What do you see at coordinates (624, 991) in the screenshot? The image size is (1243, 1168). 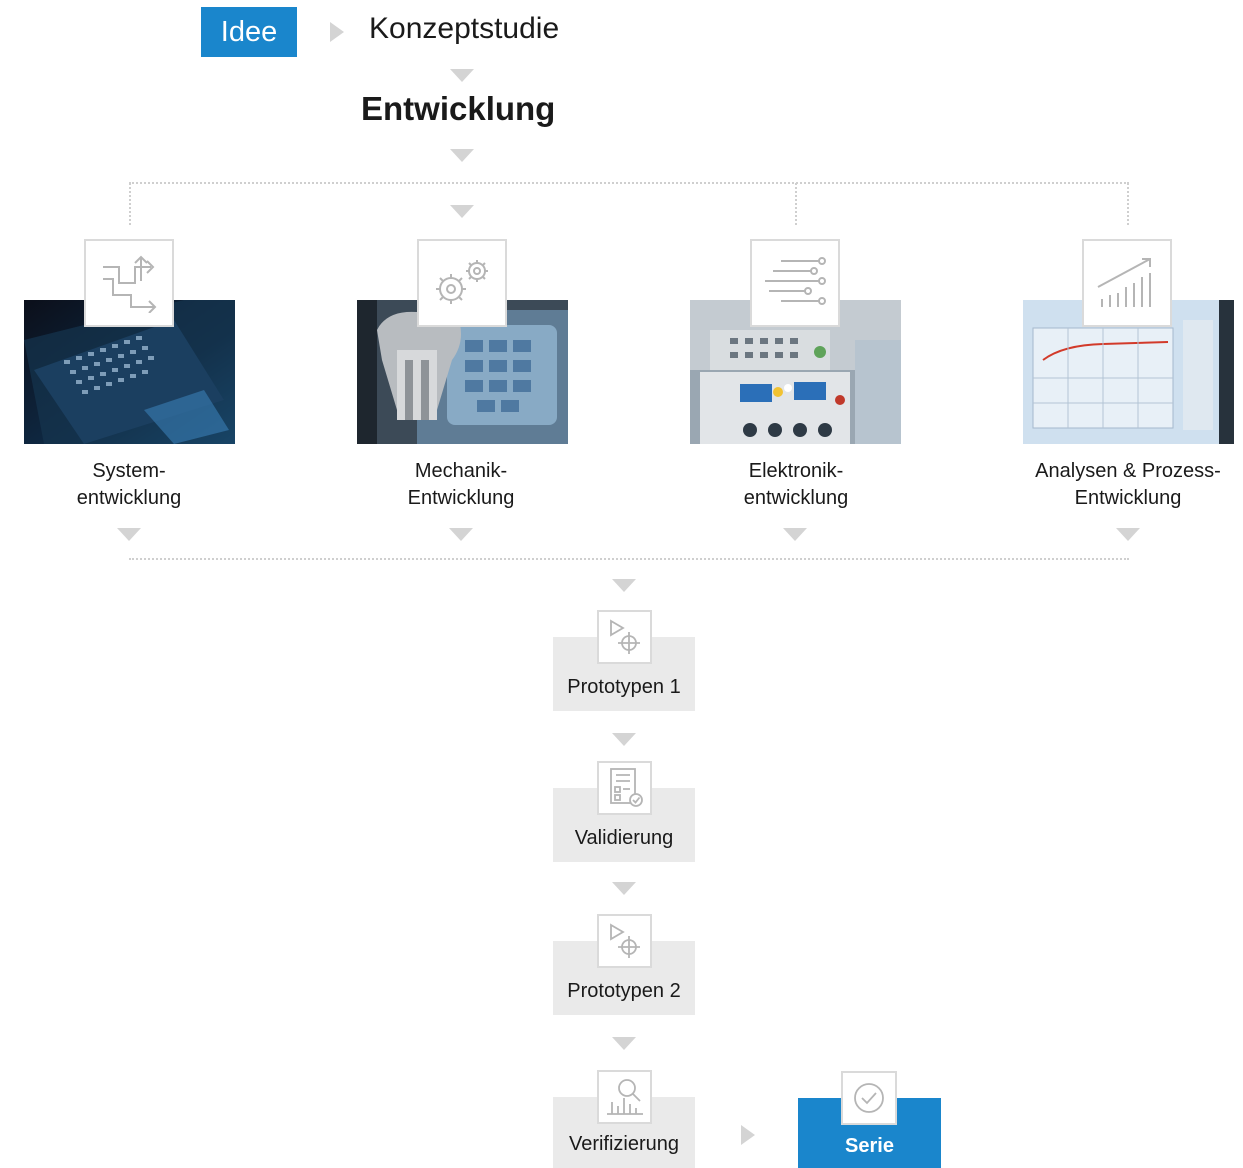 I see `step-label: Prototypen 2` at bounding box center [624, 991].